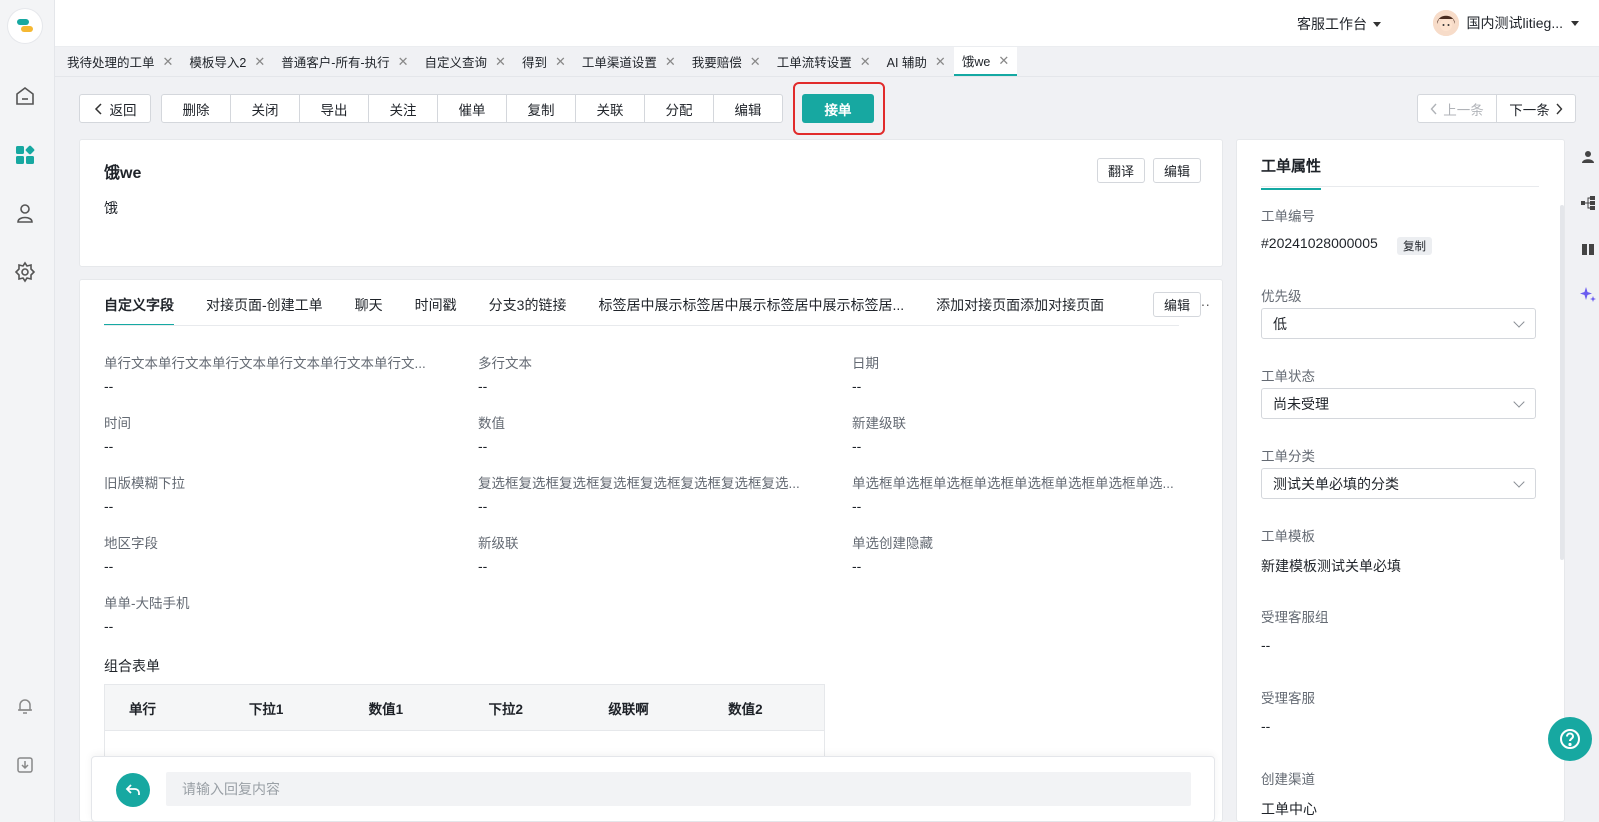  Describe the element at coordinates (1398, 403) in the screenshot. I see `status-select: 尚未受理` at that location.